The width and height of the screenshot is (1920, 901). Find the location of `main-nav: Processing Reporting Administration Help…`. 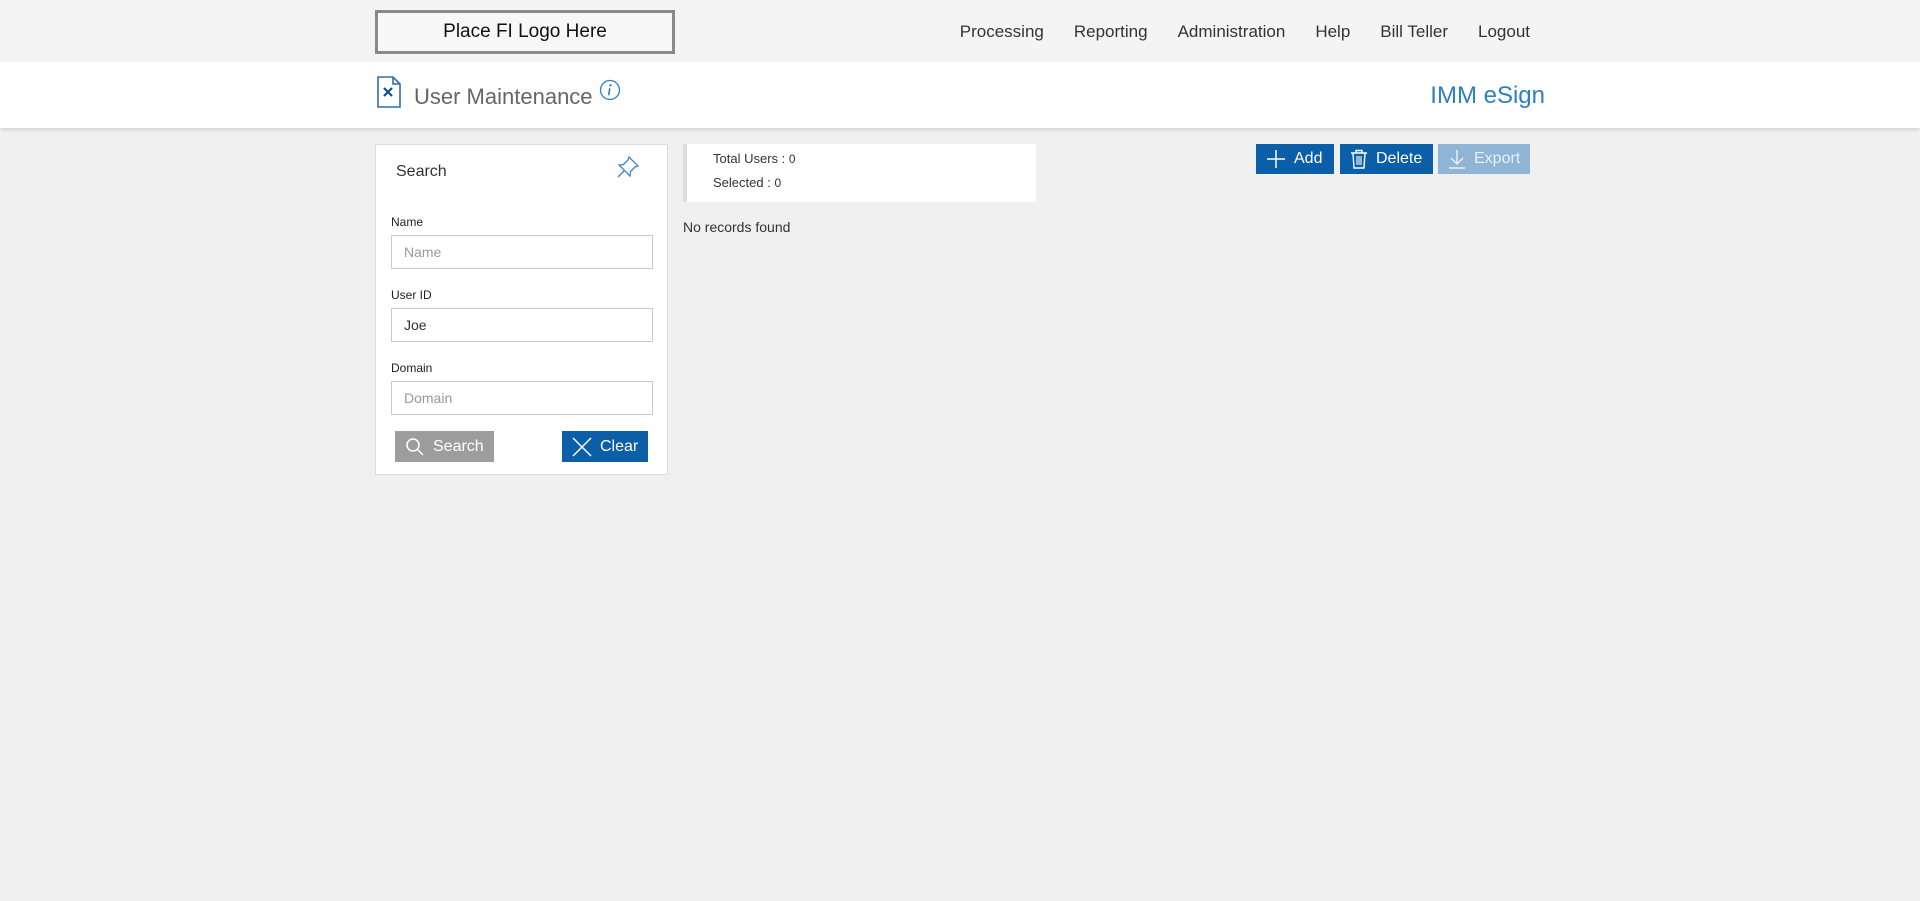

main-nav: Processing Reporting Administration Help… is located at coordinates (1230, 32).